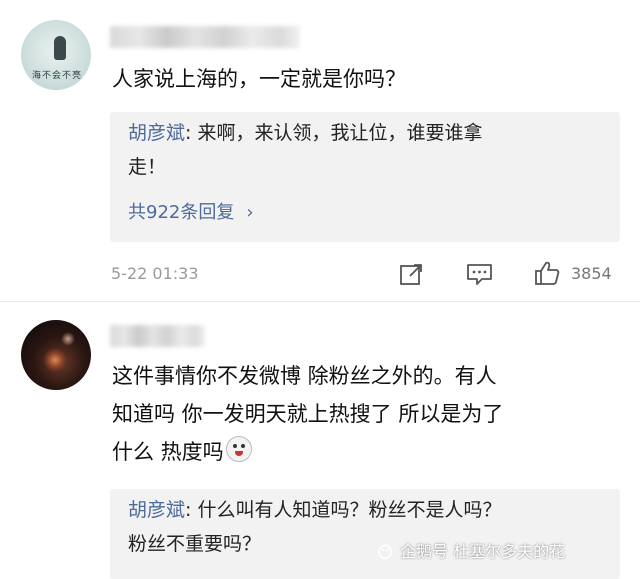 The height and width of the screenshot is (579, 640). Describe the element at coordinates (168, 452) in the screenshot. I see `comment-text-line-3-text: 什么 热度吗` at that location.